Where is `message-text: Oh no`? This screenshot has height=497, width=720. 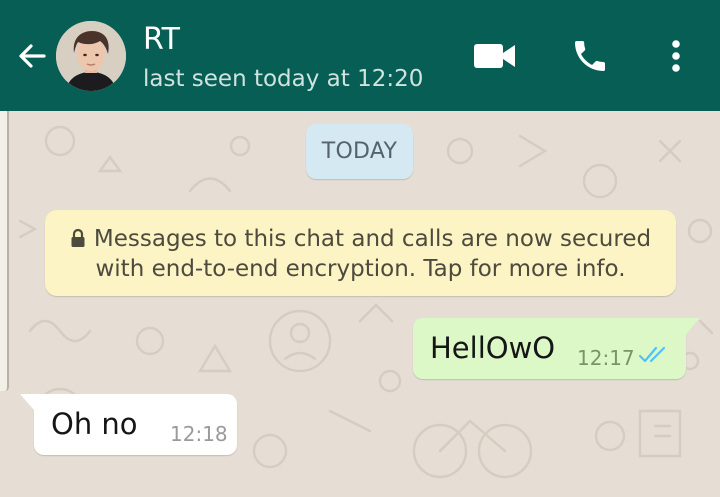 message-text: Oh no is located at coordinates (94, 424).